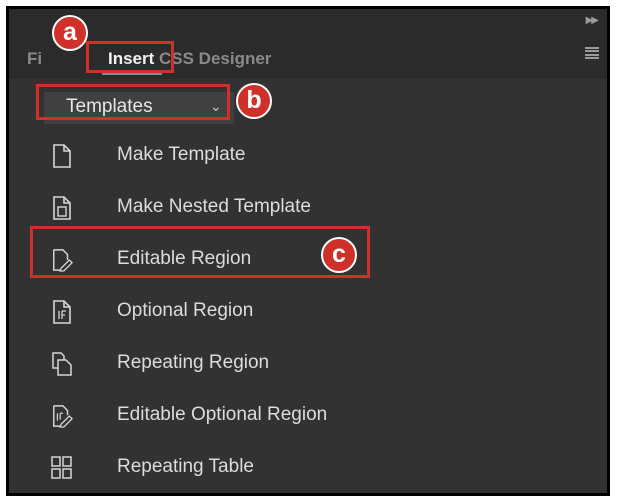 The width and height of the screenshot is (618, 504). I want to click on insert-item-repeating-table: Repeating Table, so click(206, 468).